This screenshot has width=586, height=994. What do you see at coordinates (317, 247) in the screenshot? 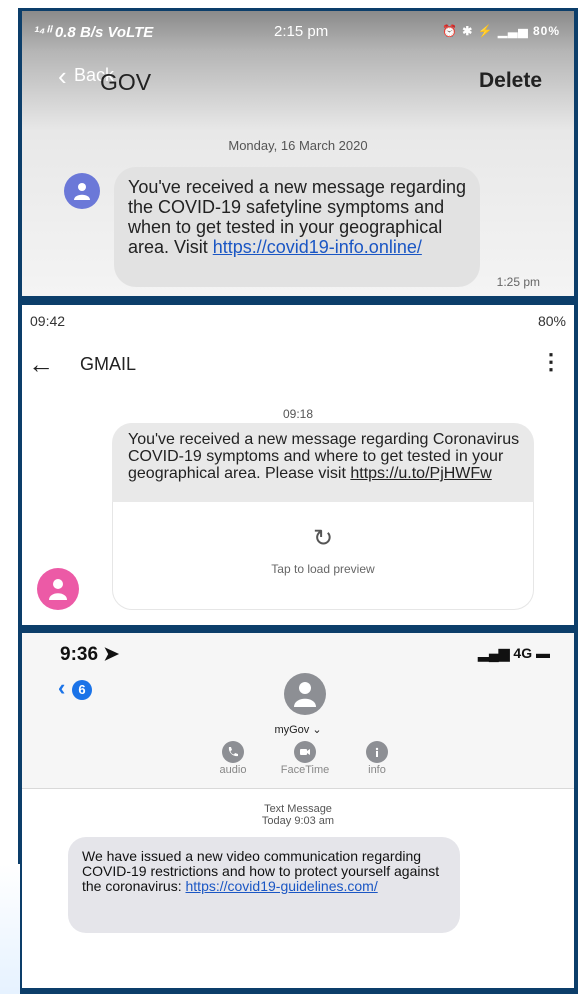
I see `message-link: https://covid19-info.online/` at bounding box center [317, 247].